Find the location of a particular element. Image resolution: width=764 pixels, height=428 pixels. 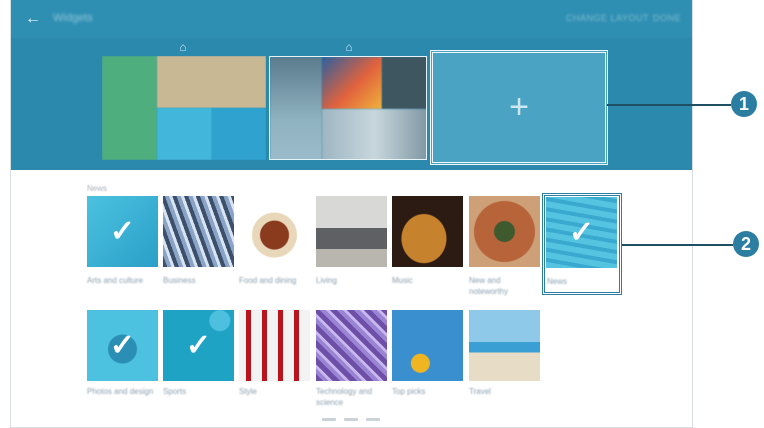

section-title: News is located at coordinates (97, 188).